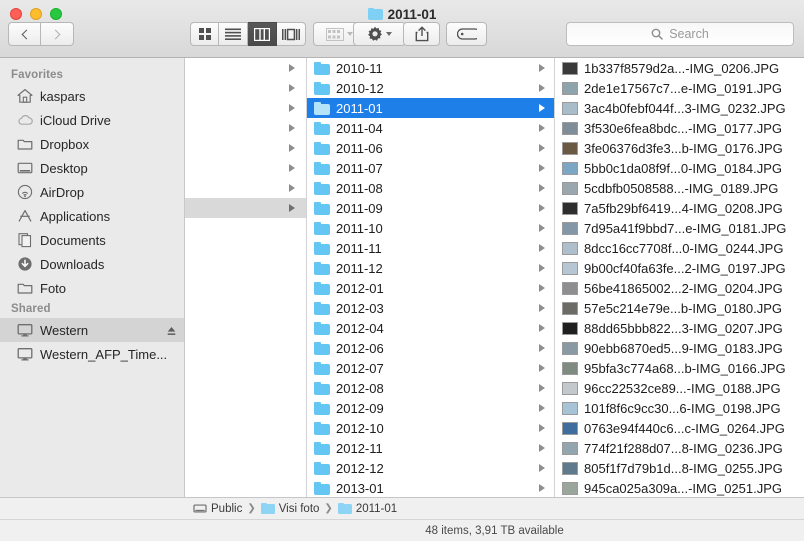  I want to click on sidebar-item-applications: Applications, so click(92, 216).